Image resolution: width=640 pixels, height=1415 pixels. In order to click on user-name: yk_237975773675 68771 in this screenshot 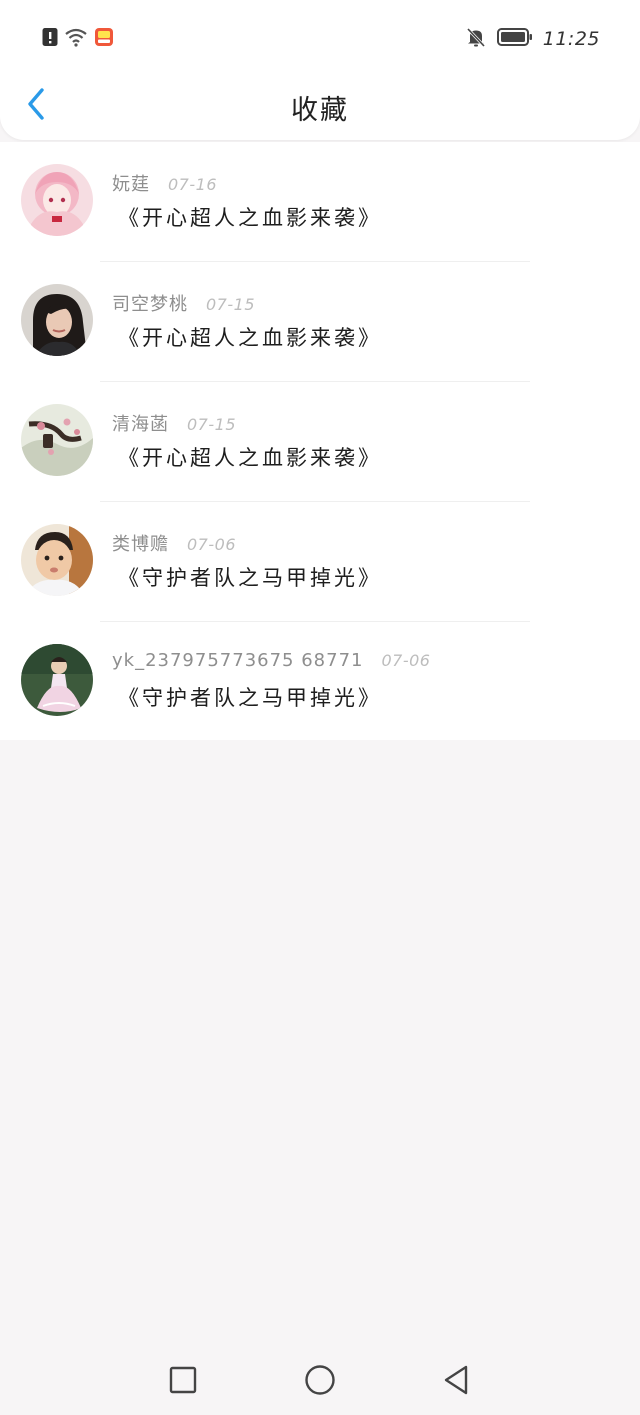, I will do `click(238, 660)`.